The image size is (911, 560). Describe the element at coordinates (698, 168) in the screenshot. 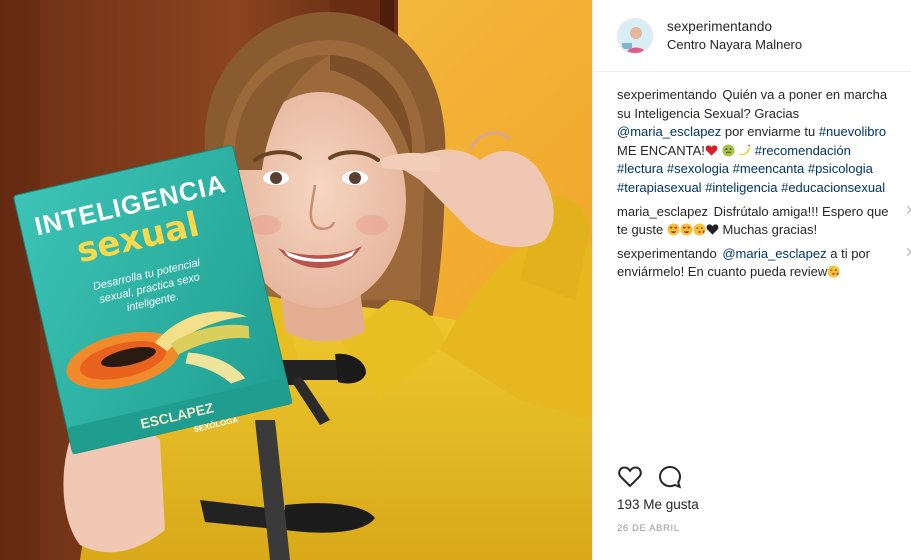

I see `hashtag-sexologia: #sexologia` at that location.